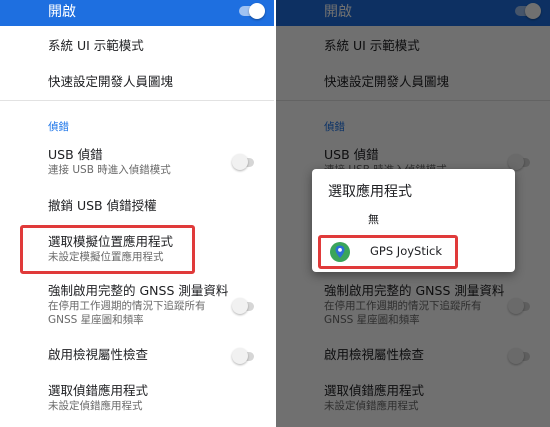 Image resolution: width=550 pixels, height=427 pixels. Describe the element at coordinates (95, 406) in the screenshot. I see `setting-subtitle: 未設定偵錯應用程式` at that location.